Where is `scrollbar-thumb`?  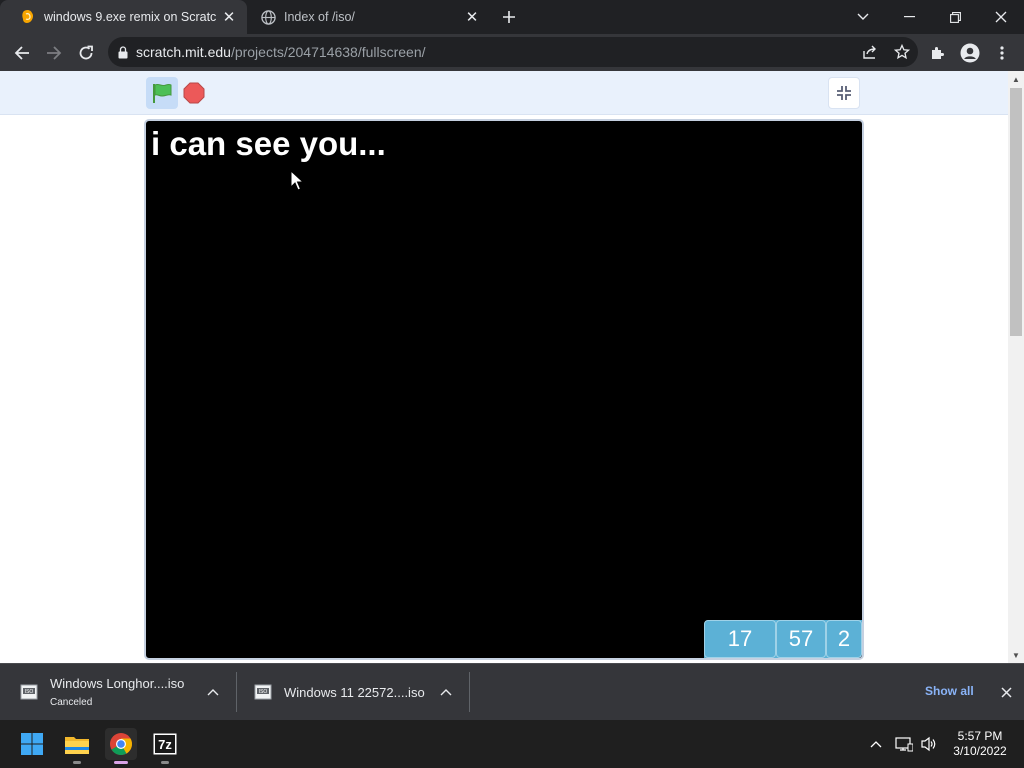 scrollbar-thumb is located at coordinates (1016, 212).